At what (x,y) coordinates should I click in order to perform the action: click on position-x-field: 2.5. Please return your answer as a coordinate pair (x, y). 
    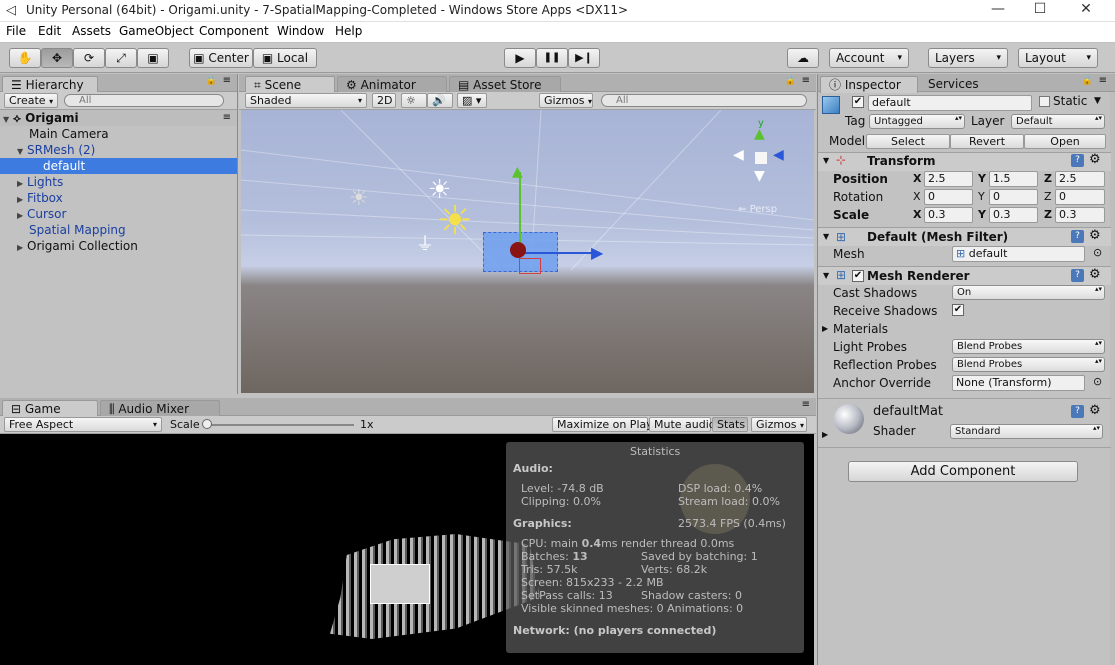
    Looking at the image, I should click on (948, 179).